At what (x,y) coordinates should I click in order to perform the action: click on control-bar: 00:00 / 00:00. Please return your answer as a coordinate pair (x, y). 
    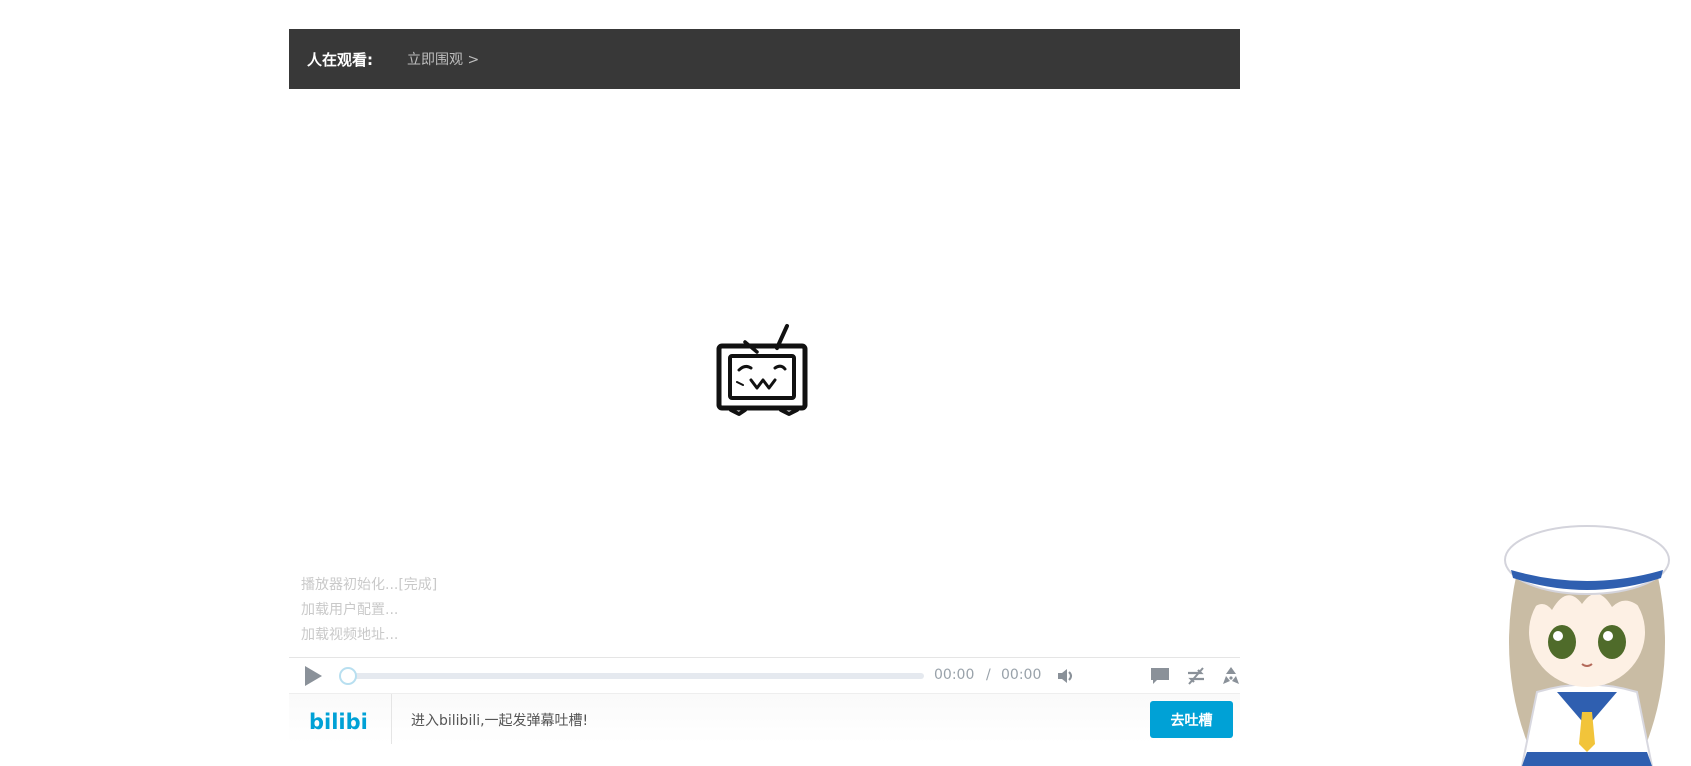
    Looking at the image, I should click on (764, 675).